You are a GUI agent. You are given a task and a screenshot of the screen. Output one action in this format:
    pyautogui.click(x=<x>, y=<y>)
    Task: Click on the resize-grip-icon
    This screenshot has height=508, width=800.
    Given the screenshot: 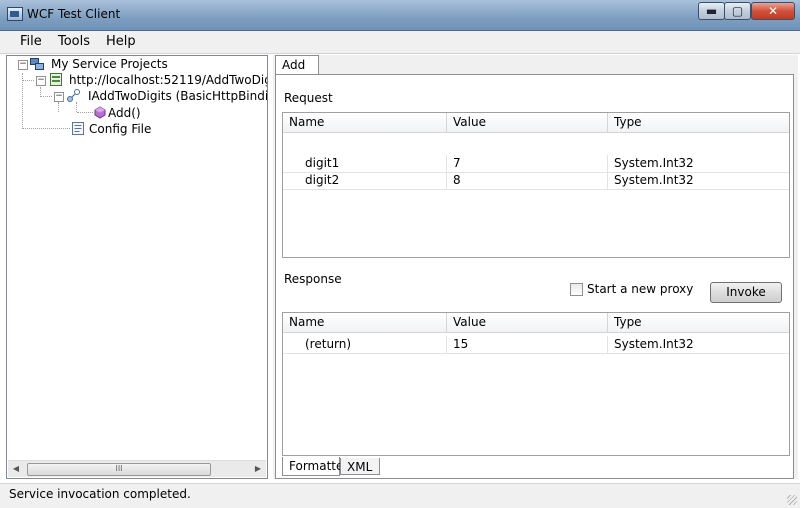 What is the action you would take?
    pyautogui.click(x=792, y=500)
    